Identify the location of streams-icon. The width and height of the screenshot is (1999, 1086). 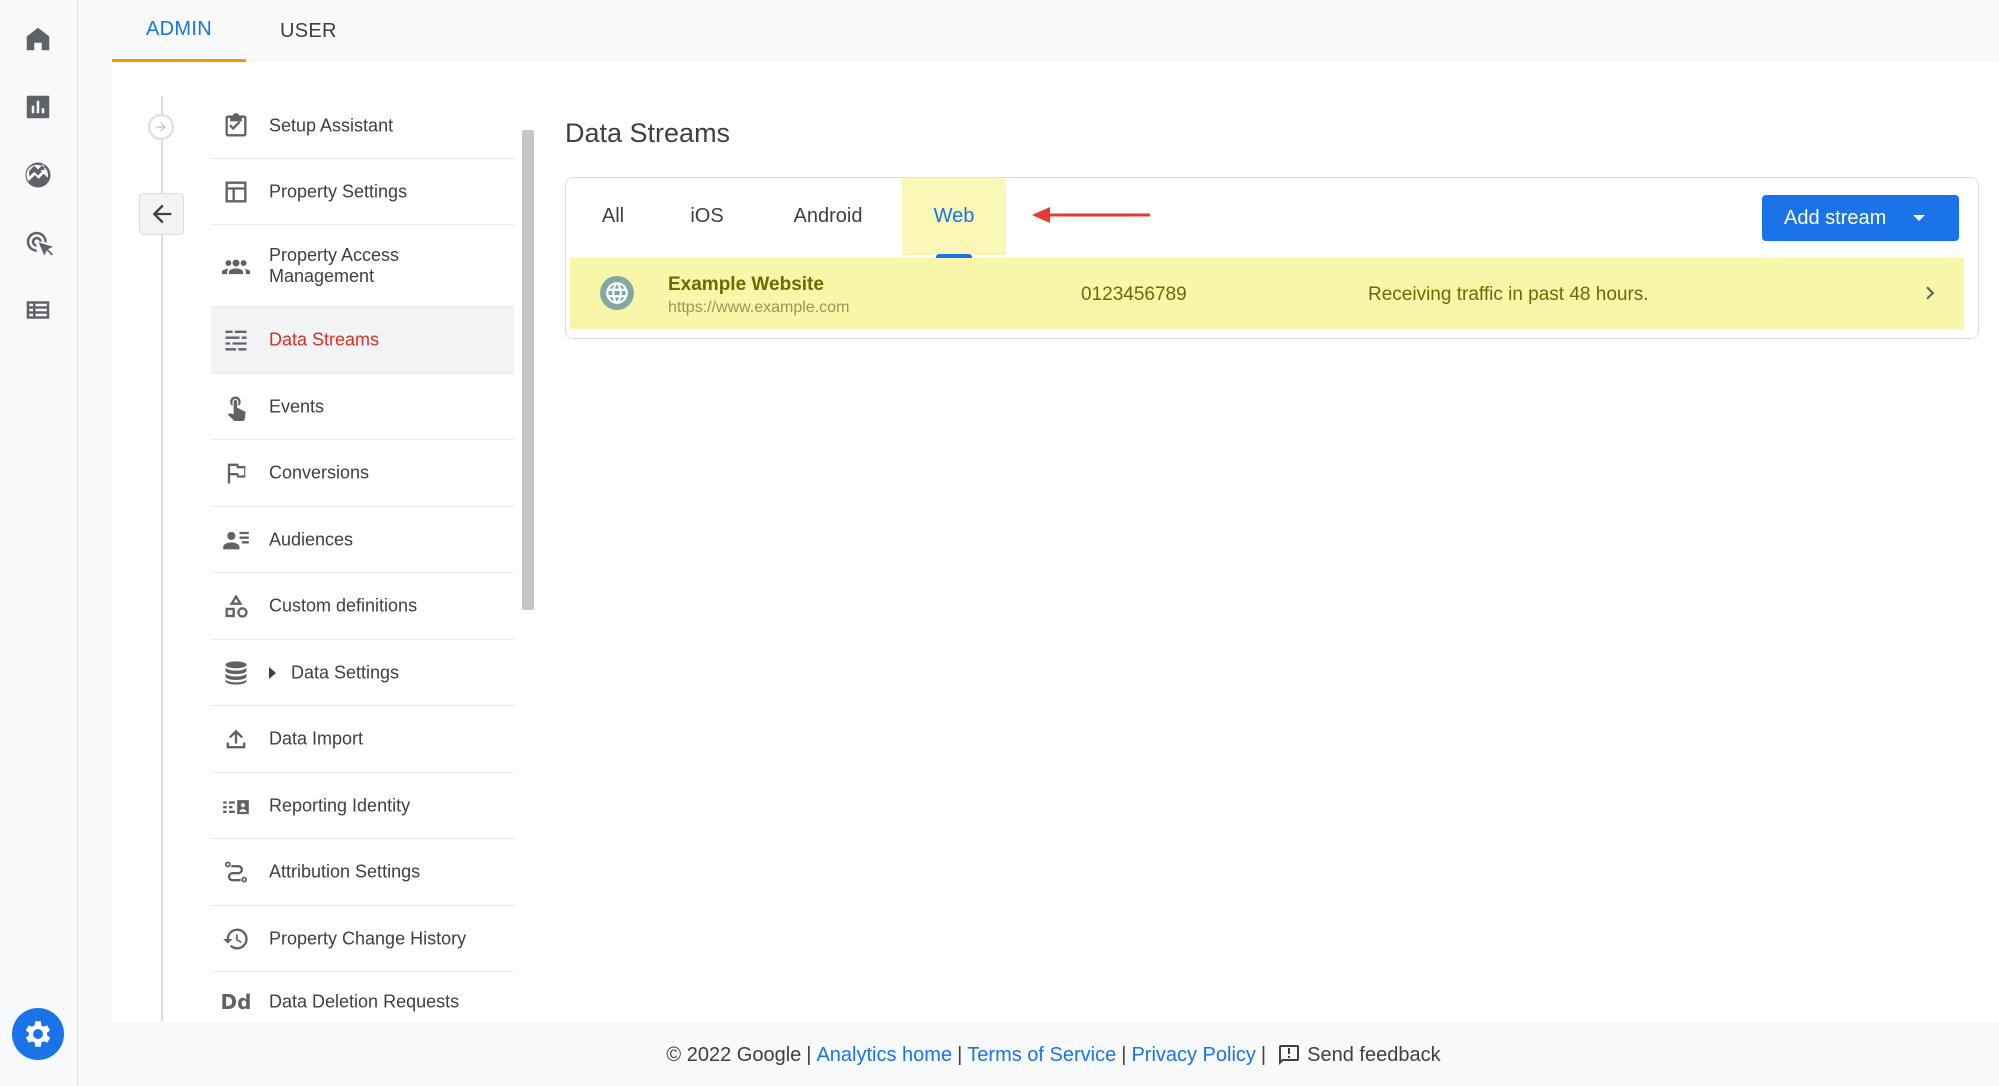
(236, 340).